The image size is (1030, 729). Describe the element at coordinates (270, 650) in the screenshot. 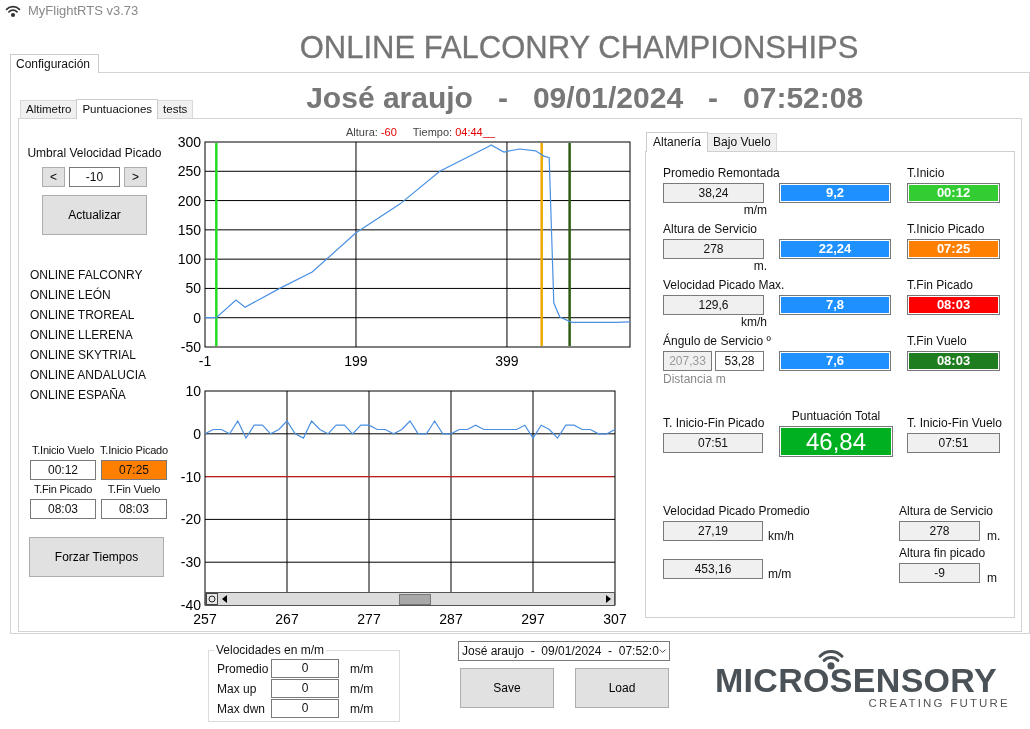

I see `group-title: Velocidades en m/m` at that location.